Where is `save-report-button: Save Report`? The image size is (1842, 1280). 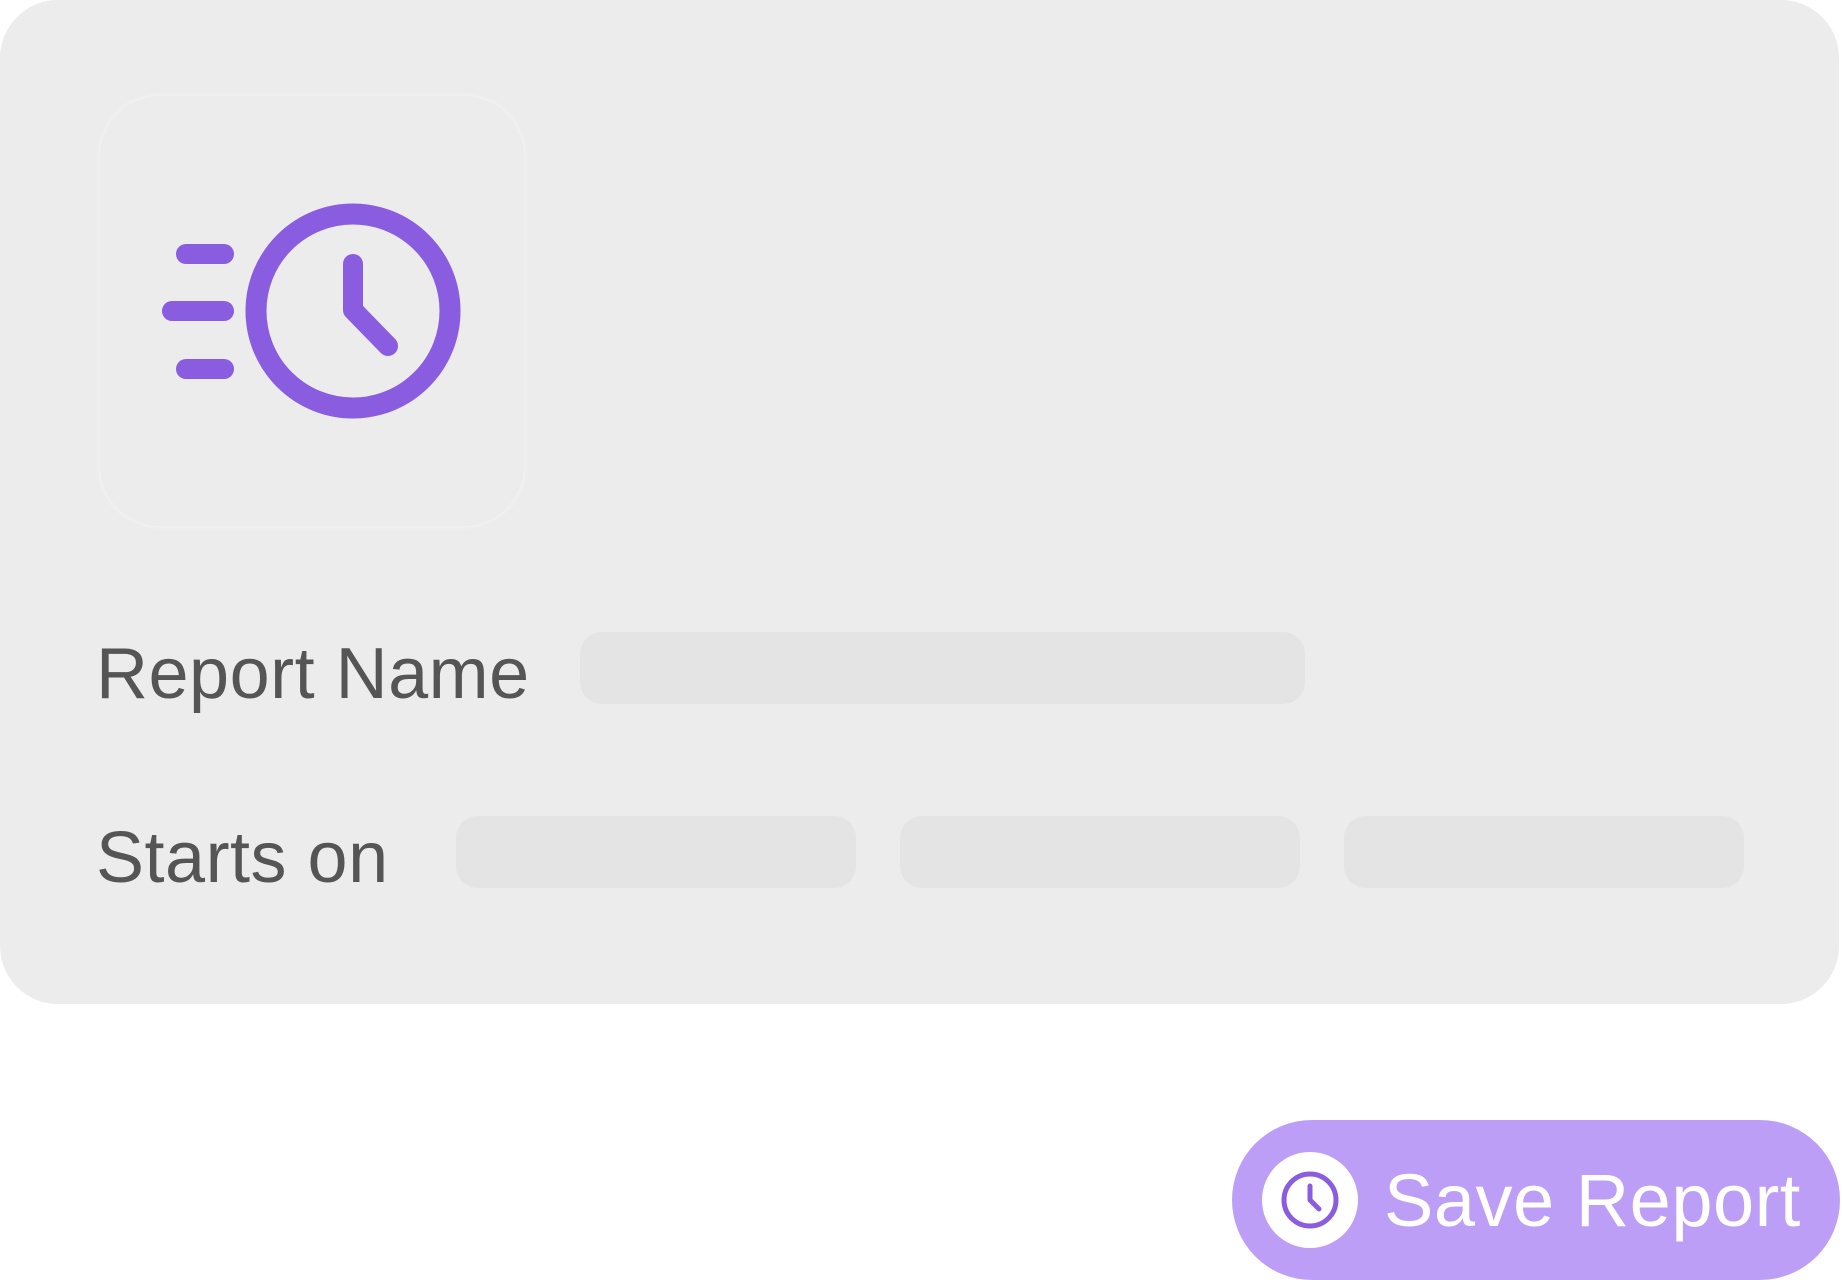
save-report-button: Save Report is located at coordinates (1536, 1200).